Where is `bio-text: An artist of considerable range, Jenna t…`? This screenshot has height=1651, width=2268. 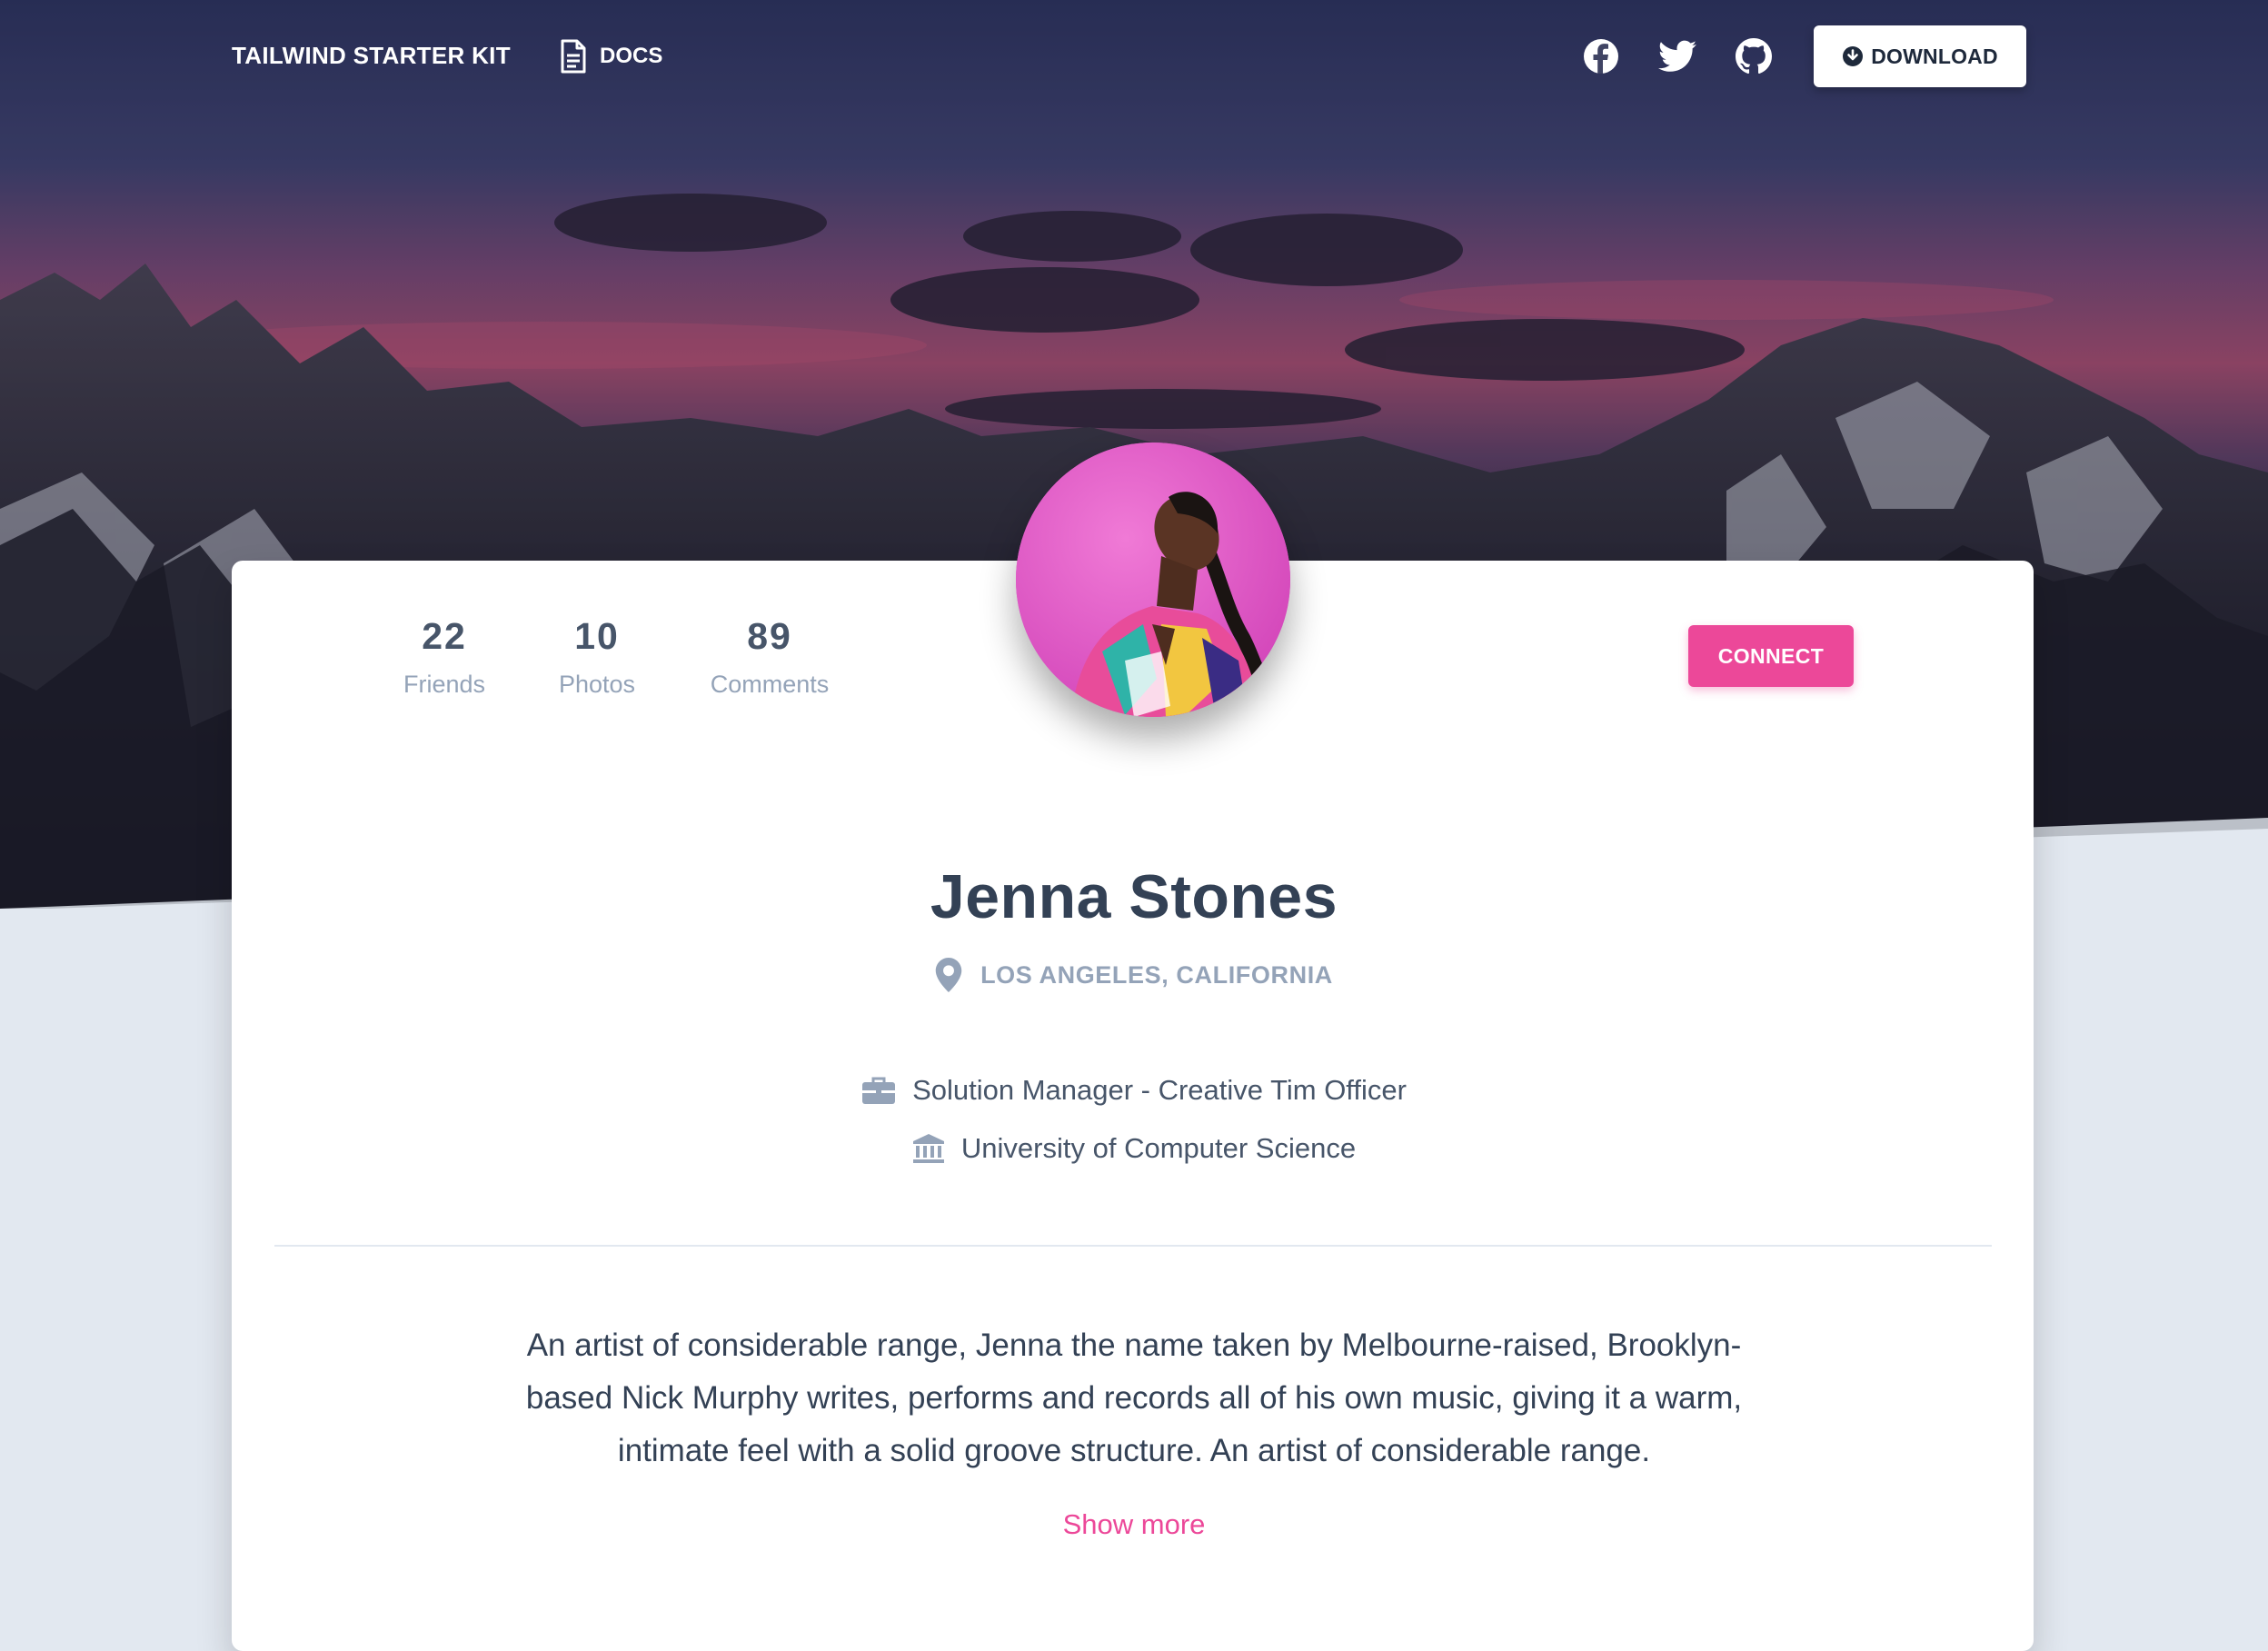 bio-text: An artist of considerable range, Jenna t… is located at coordinates (1134, 1398).